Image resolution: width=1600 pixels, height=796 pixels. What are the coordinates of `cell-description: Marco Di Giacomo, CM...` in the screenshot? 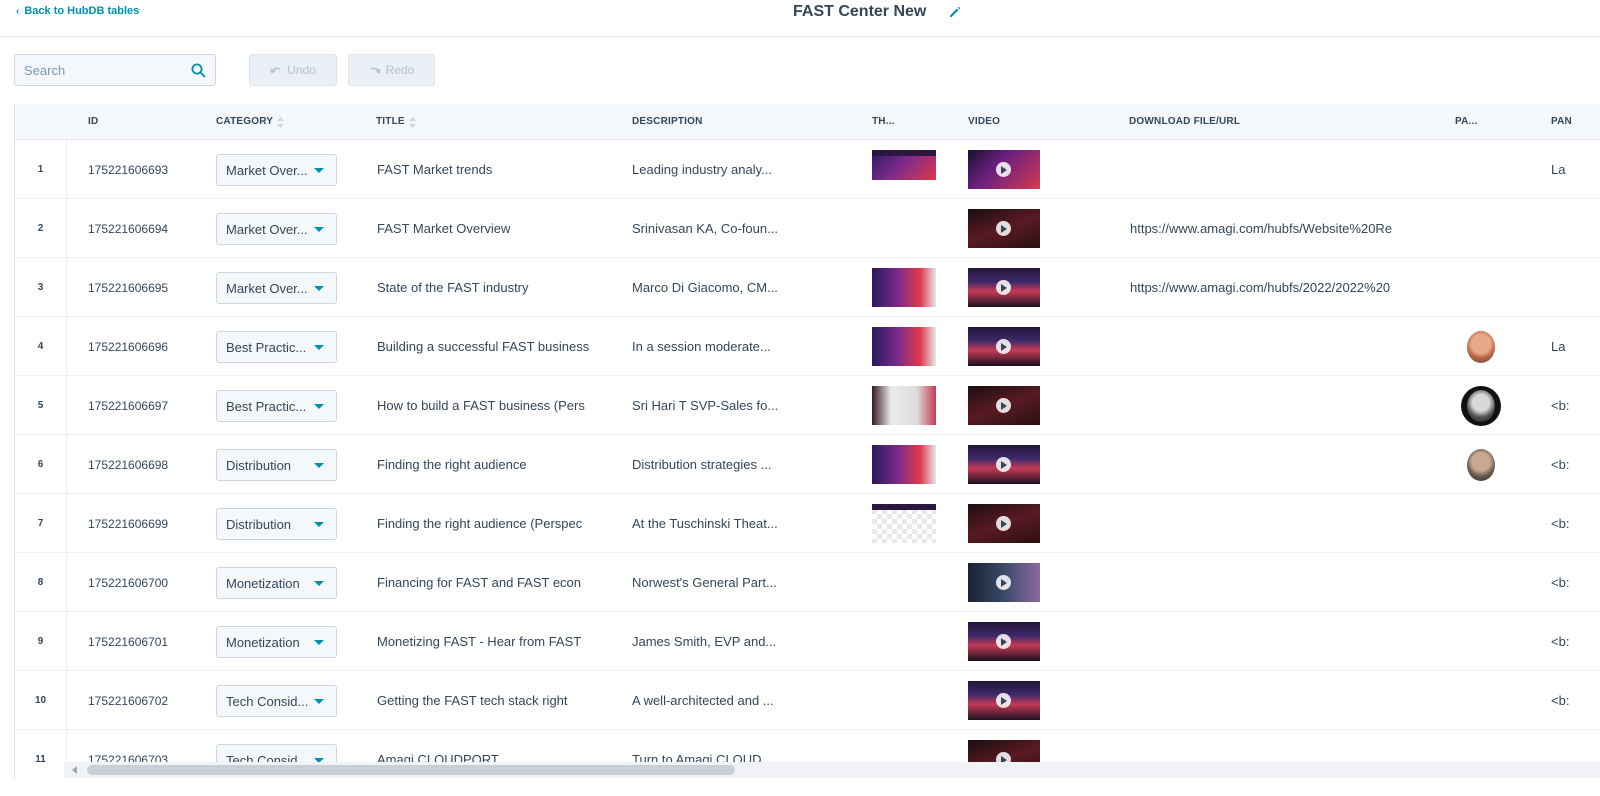 It's located at (712, 287).